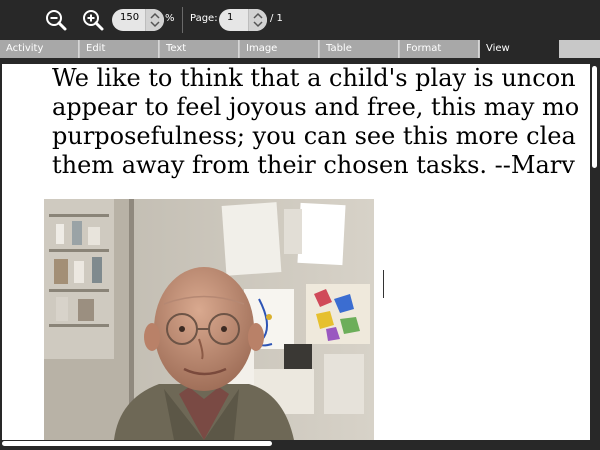  I want to click on page-label: Page:, so click(204, 18).